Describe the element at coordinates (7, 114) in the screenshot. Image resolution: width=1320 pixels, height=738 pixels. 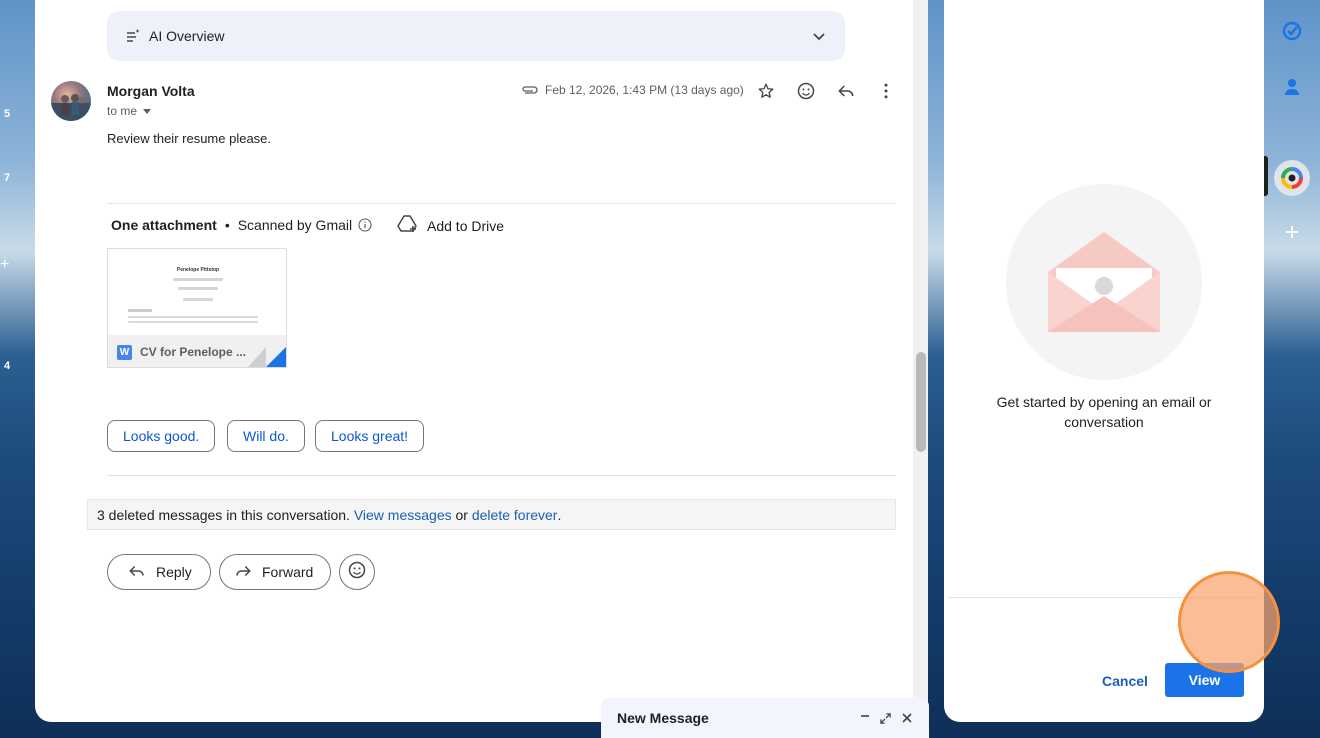
I see `left-number: 5` at that location.